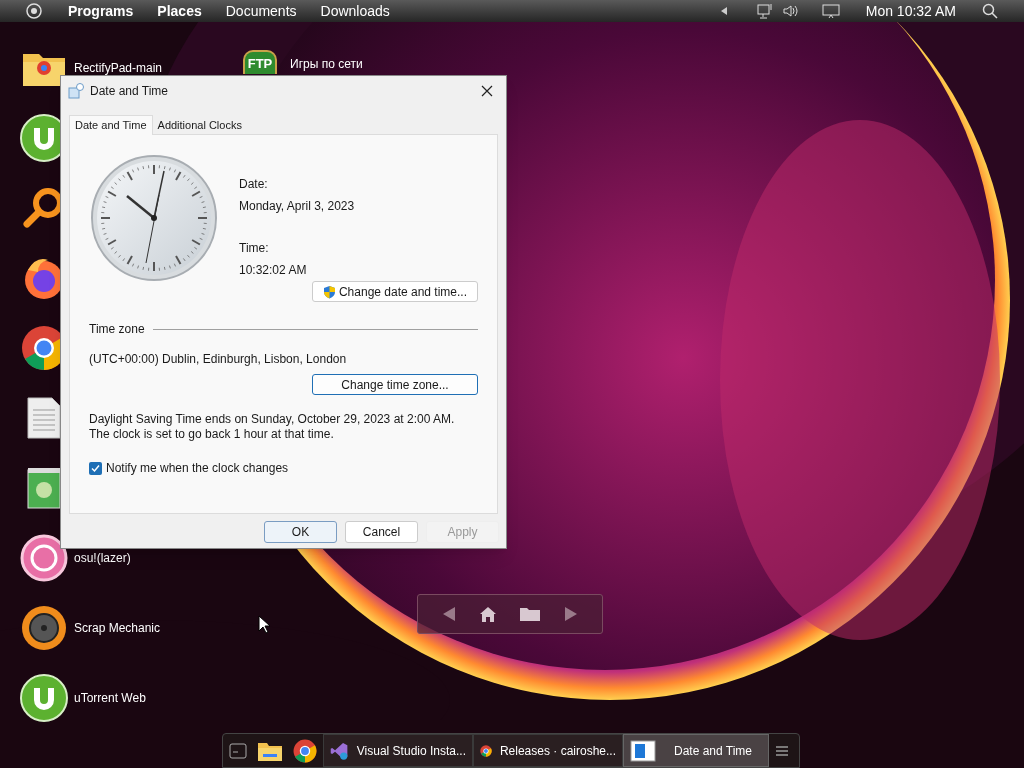  What do you see at coordinates (830, 11) in the screenshot?
I see `monitor-icon` at bounding box center [830, 11].